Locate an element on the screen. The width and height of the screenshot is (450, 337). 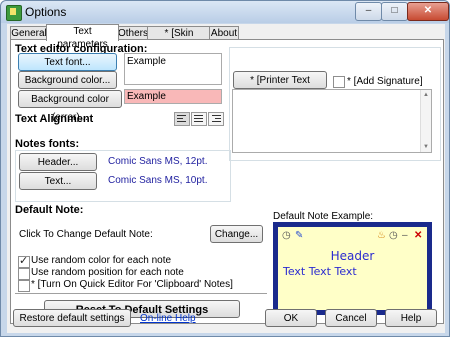
align-left-icon is located at coordinates (182, 119).